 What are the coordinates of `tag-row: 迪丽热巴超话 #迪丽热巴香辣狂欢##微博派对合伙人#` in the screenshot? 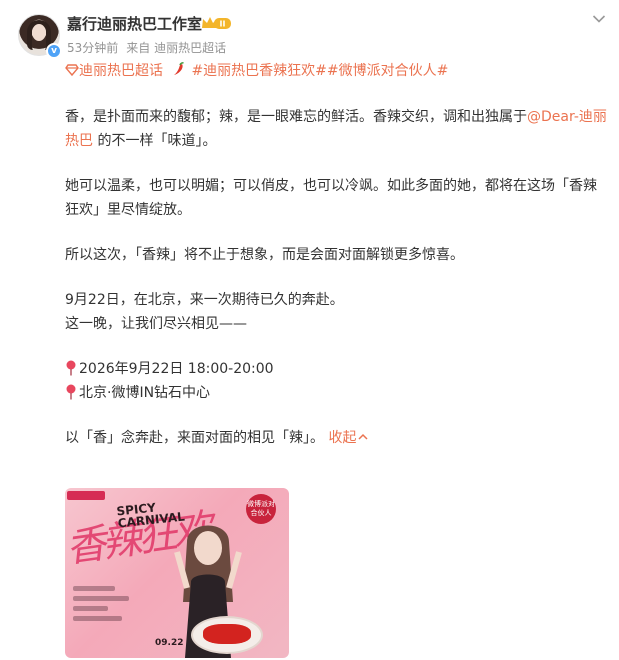 It's located at (337, 71).